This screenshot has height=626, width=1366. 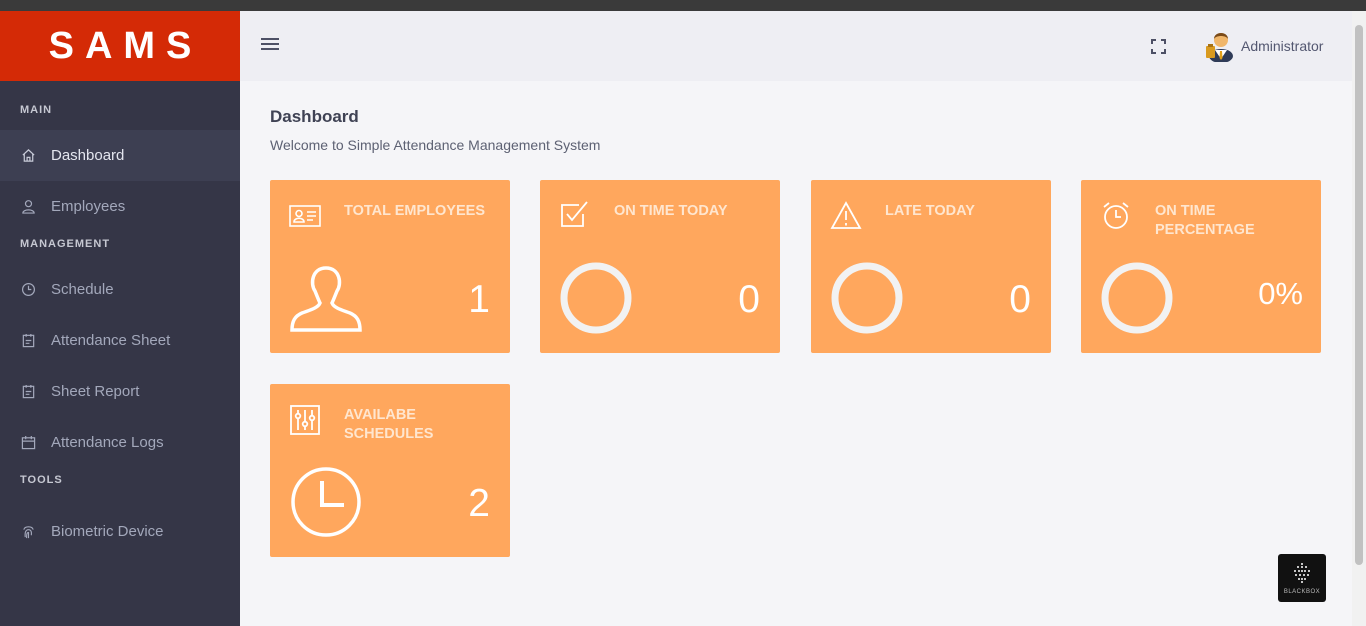 I want to click on sidebar-item-schedule: Schedule, so click(x=120, y=289).